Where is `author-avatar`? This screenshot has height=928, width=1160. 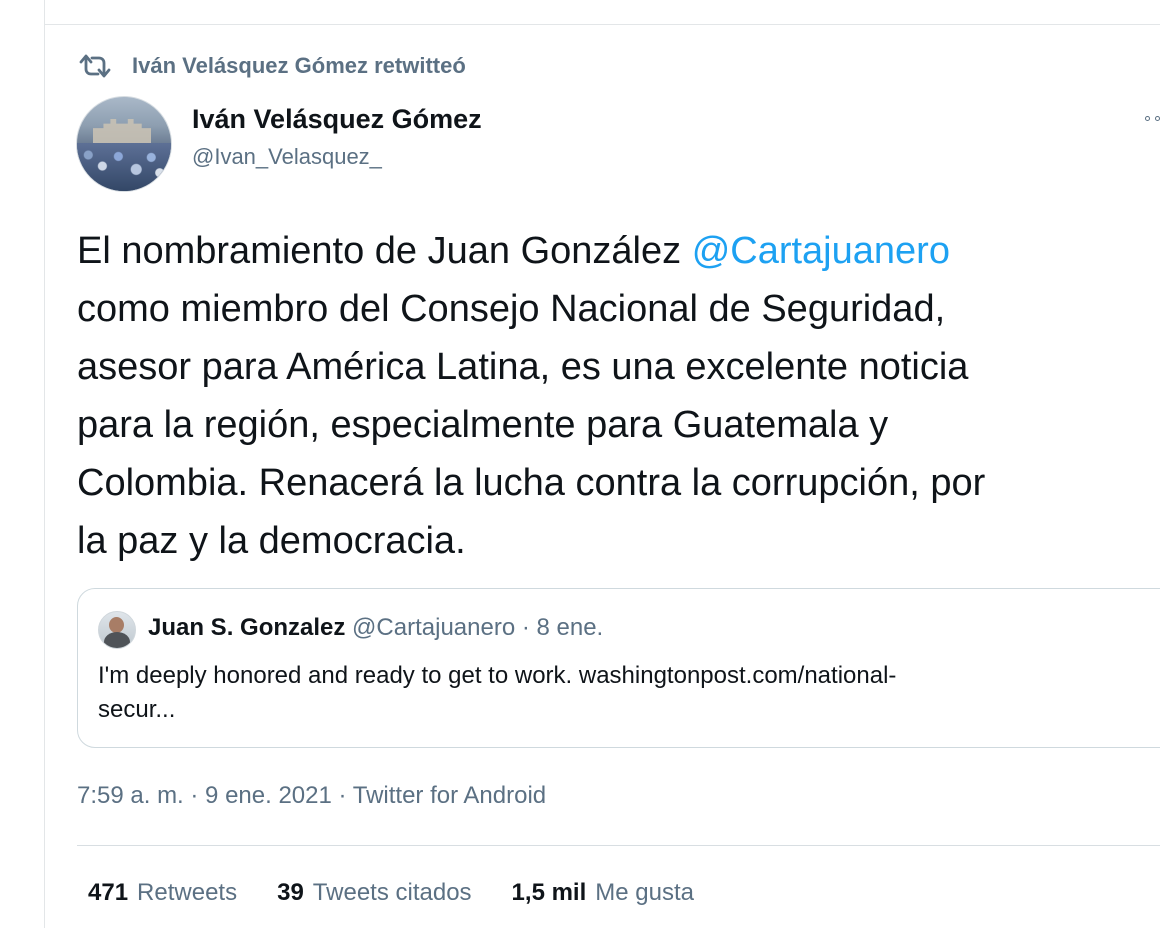 author-avatar is located at coordinates (124, 144).